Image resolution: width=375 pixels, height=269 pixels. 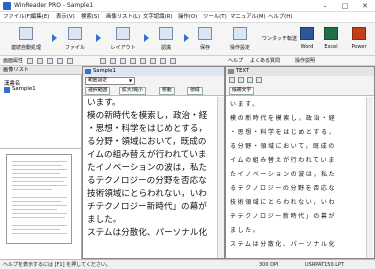 What do you see at coordinates (70, 61) in the screenshot?
I see `grid-icon` at bounding box center [70, 61].